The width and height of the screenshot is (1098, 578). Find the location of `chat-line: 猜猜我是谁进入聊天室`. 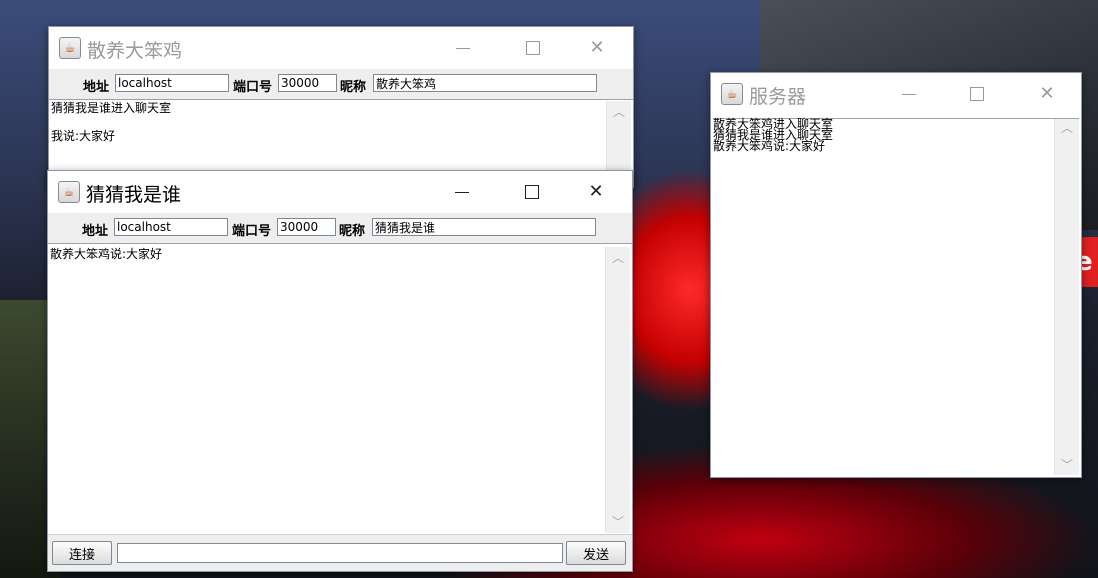

chat-line: 猜猜我是谁进入聊天室 is located at coordinates (111, 108).